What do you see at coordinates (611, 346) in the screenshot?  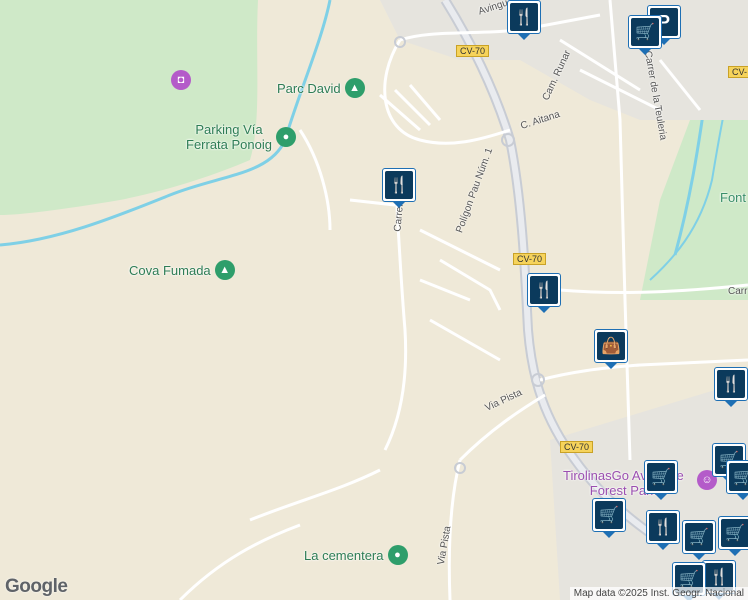 I see `shopping-bag-icon: 👜` at bounding box center [611, 346].